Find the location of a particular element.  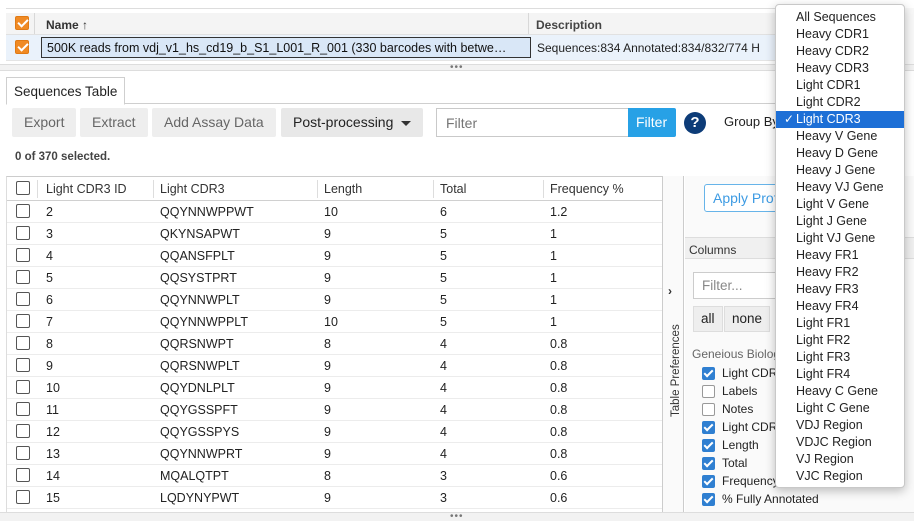

table-row: 15 LQDYNYPWT 9 3 0.6 is located at coordinates (334, 498).